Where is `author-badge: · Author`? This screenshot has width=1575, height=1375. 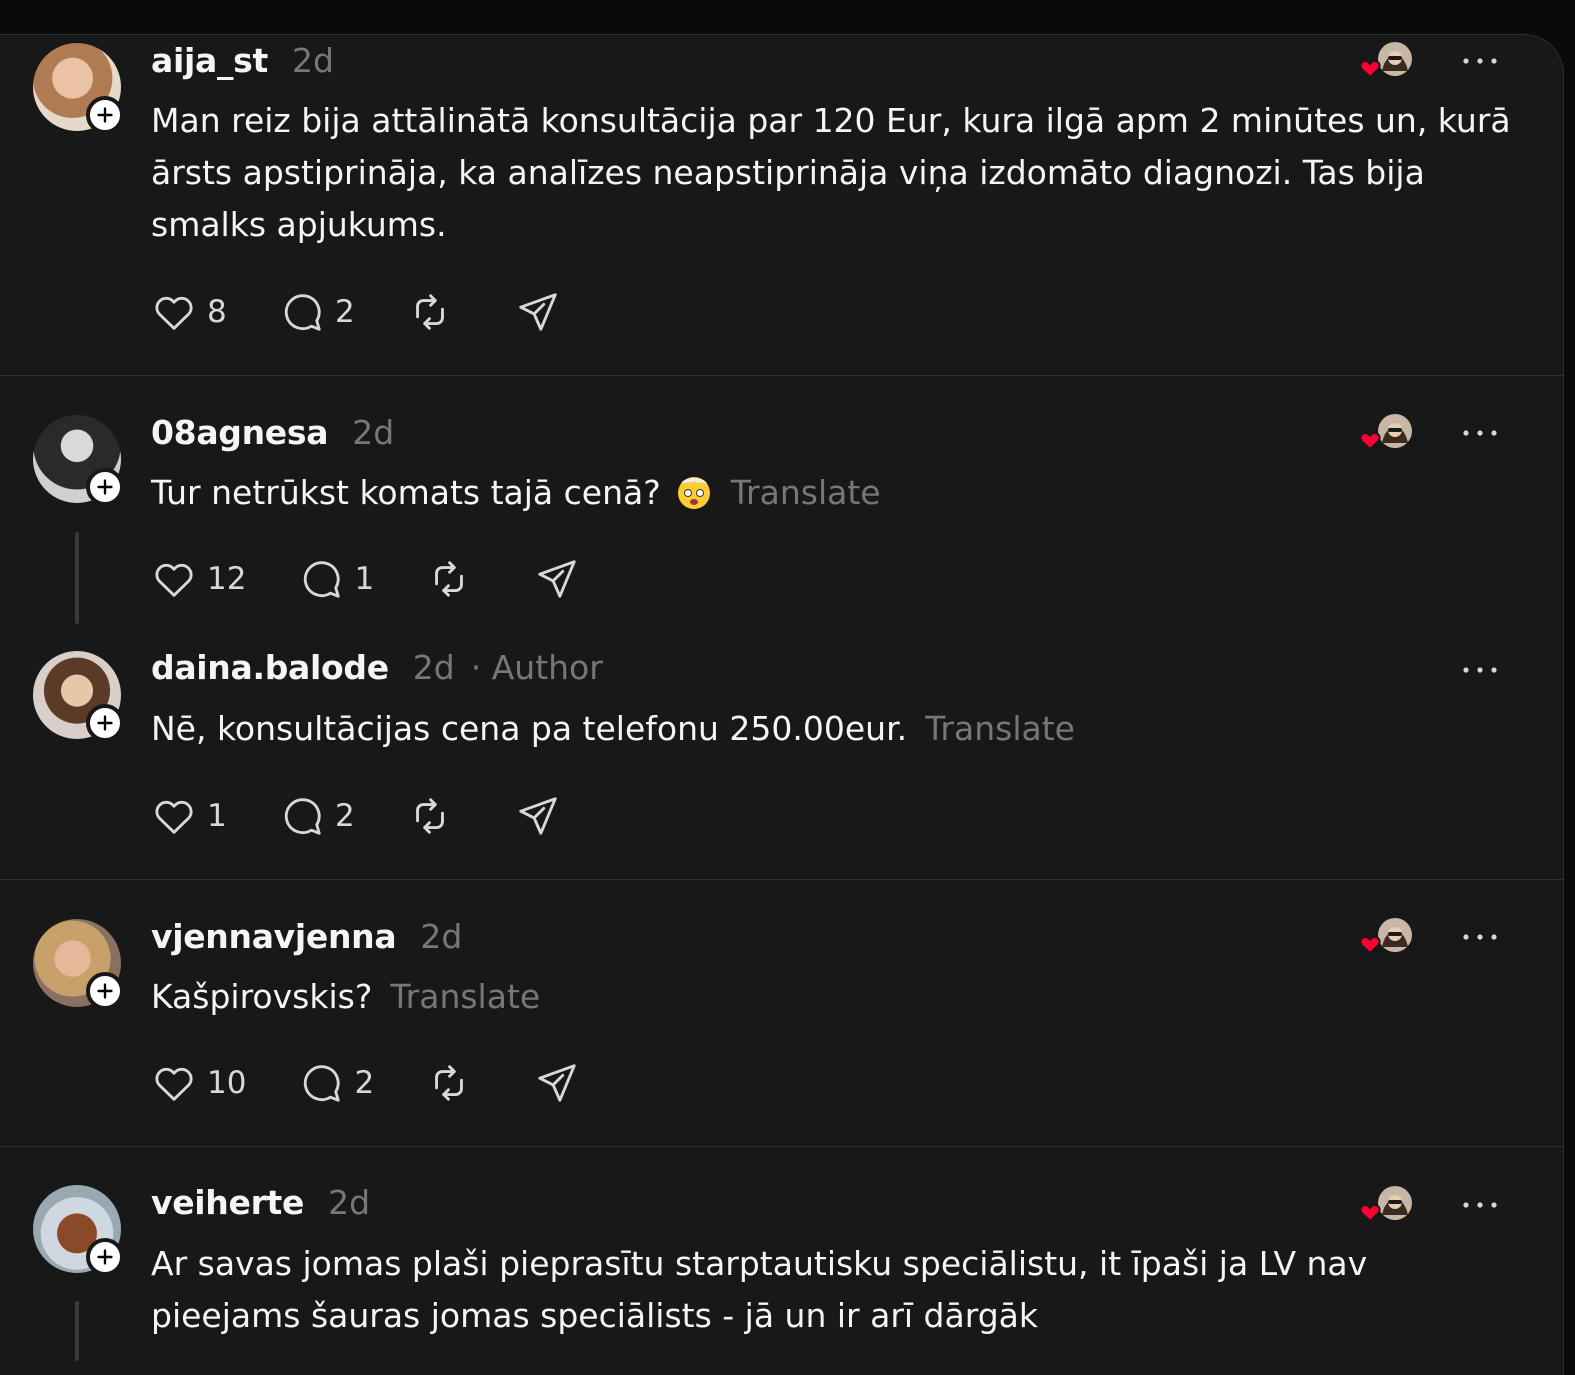
author-badge: · Author is located at coordinates (536, 667).